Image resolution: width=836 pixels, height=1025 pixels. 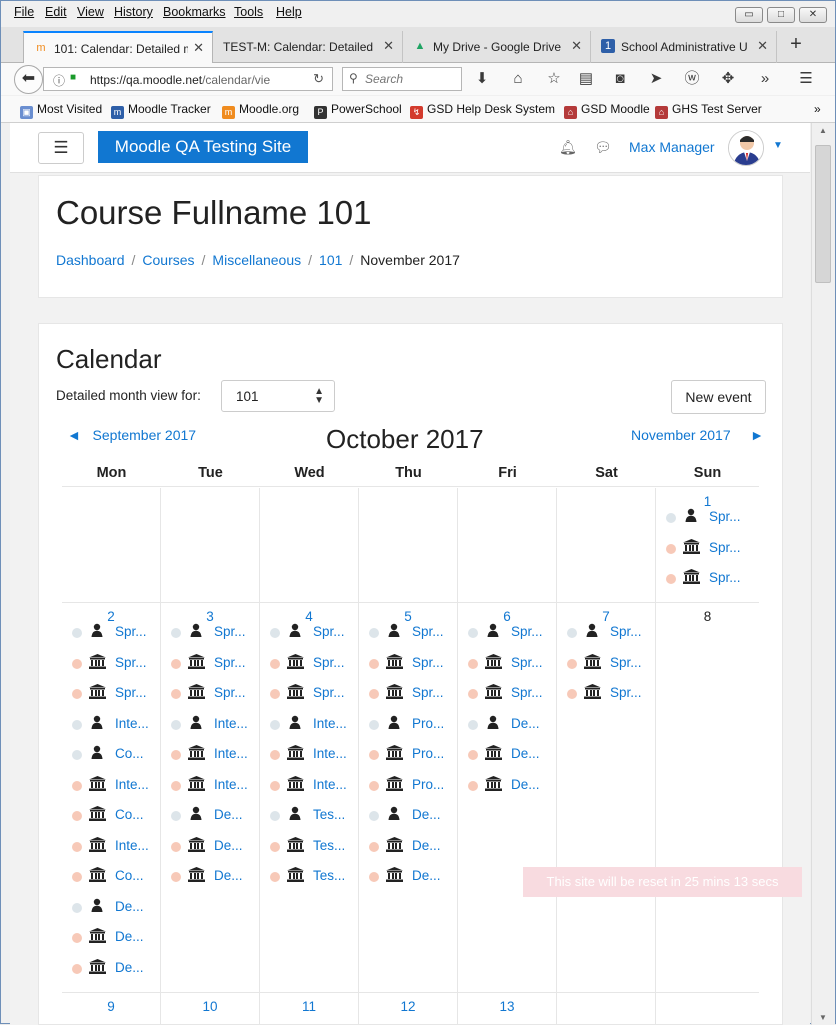 I want to click on bookmark-2: m Moodle Tracker, so click(x=161, y=110).